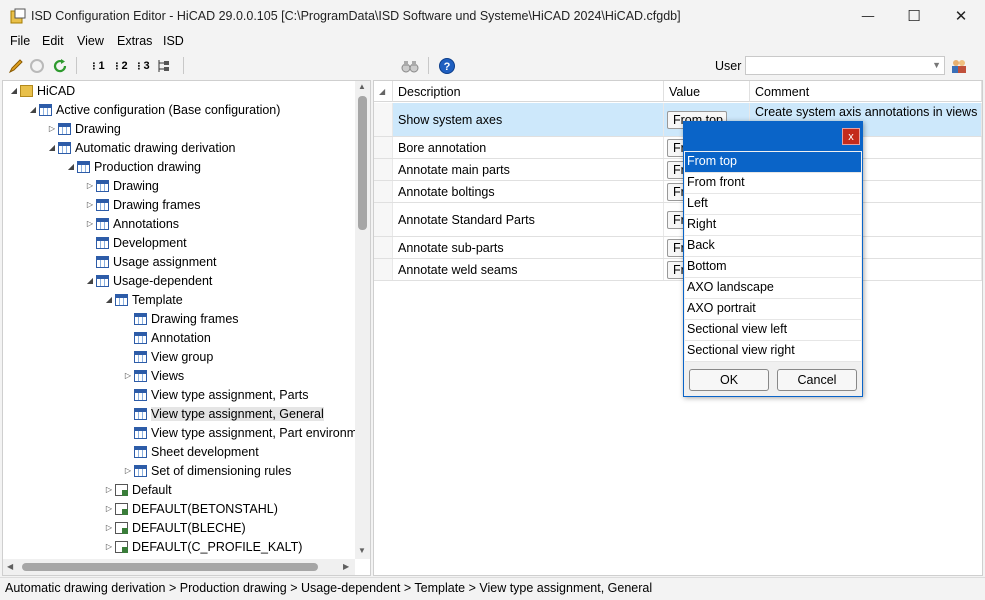  I want to click on value-option: Left, so click(773, 204).